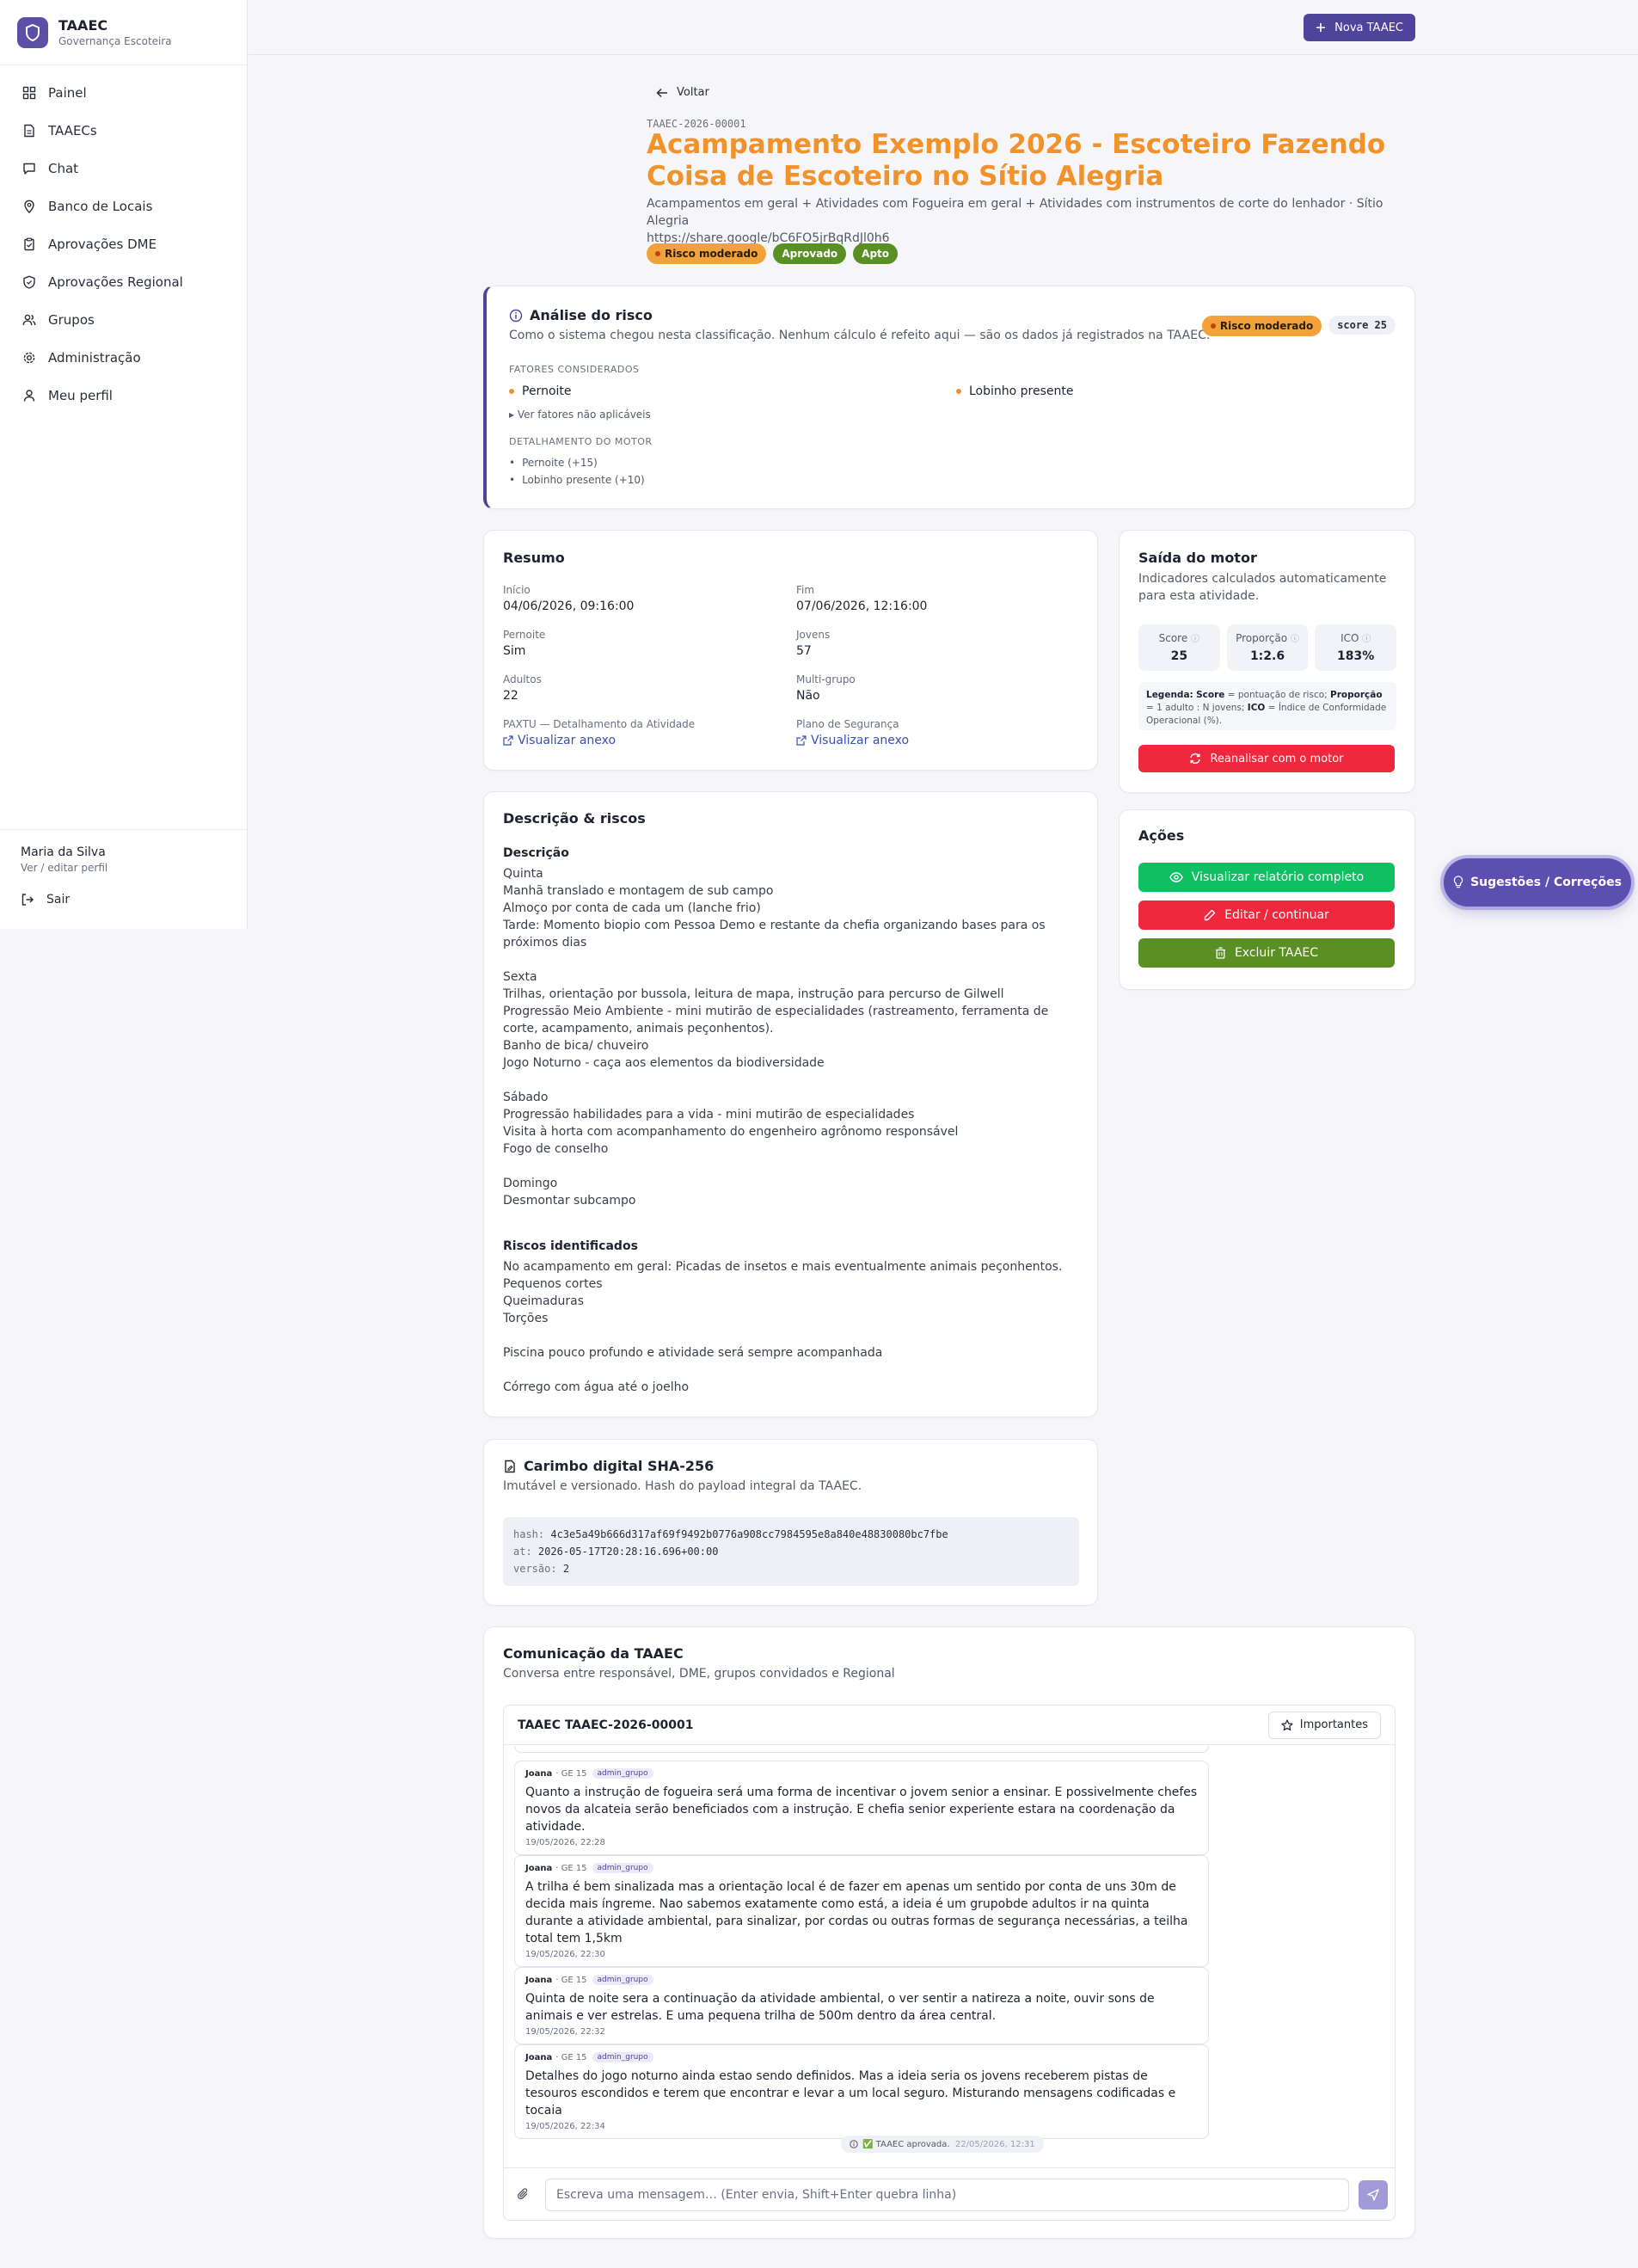 This screenshot has height=2268, width=1638. Describe the element at coordinates (534, 558) in the screenshot. I see `summary-title: Resumo` at that location.